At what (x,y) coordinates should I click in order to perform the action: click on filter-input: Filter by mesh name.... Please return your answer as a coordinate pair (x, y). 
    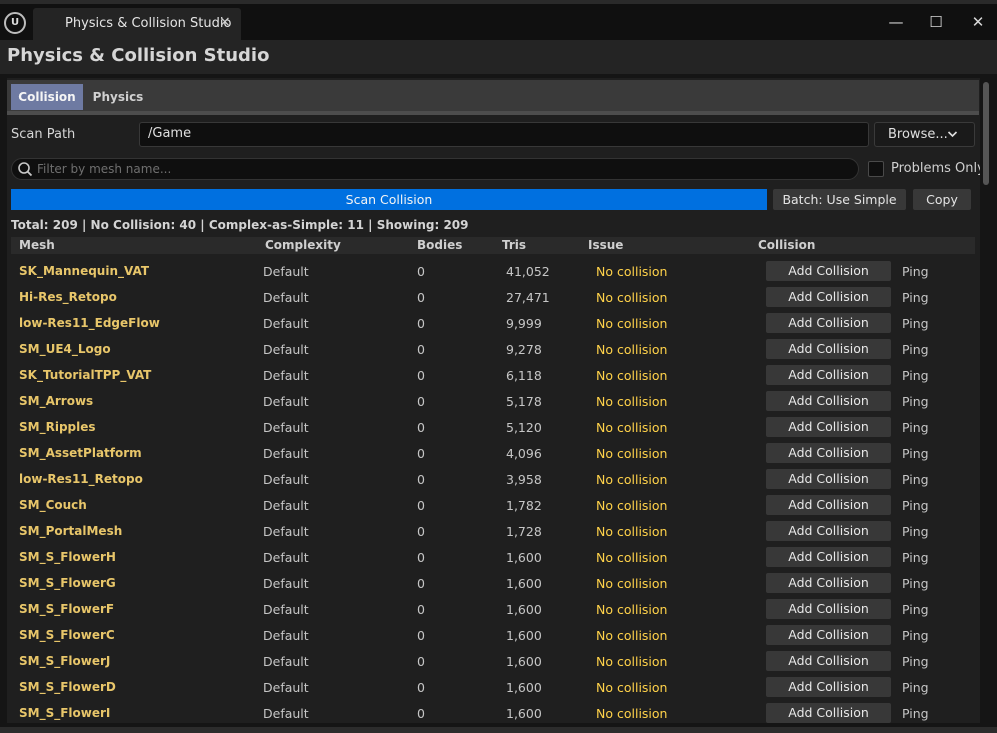
    Looking at the image, I should click on (435, 169).